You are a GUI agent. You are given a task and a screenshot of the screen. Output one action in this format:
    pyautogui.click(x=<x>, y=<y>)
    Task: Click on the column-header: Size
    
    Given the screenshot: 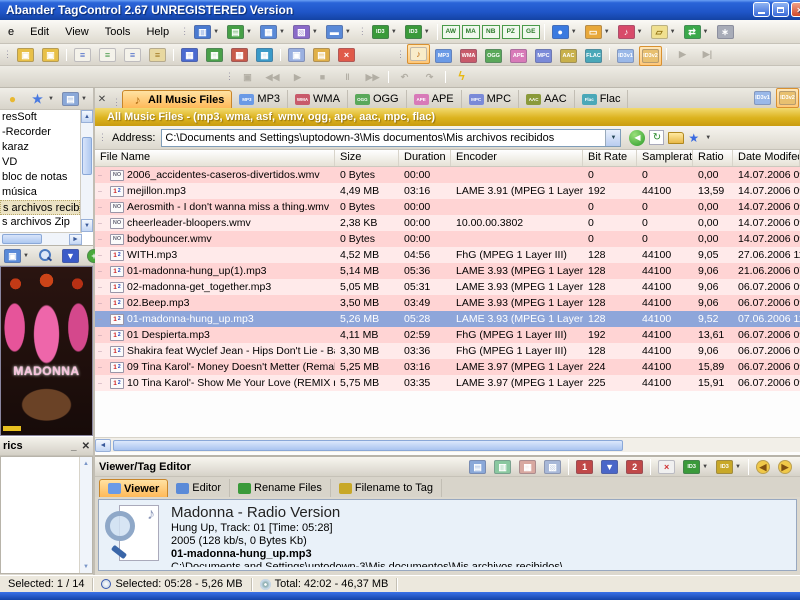 What is the action you would take?
    pyautogui.click(x=367, y=158)
    